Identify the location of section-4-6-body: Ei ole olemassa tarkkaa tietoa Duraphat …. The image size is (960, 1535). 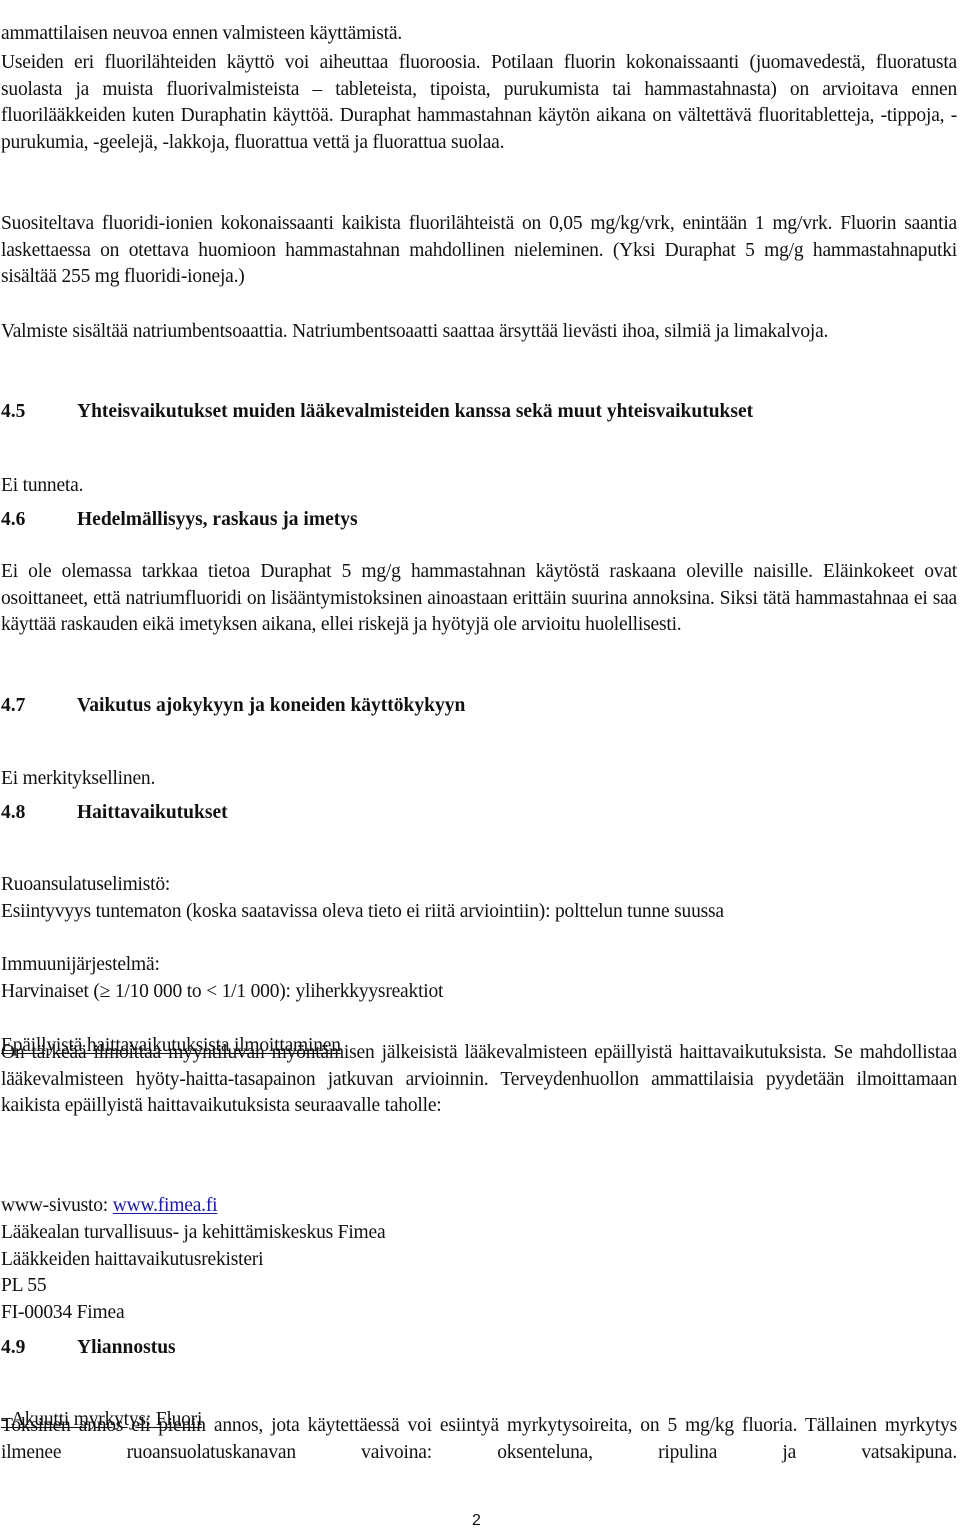
(479, 598).